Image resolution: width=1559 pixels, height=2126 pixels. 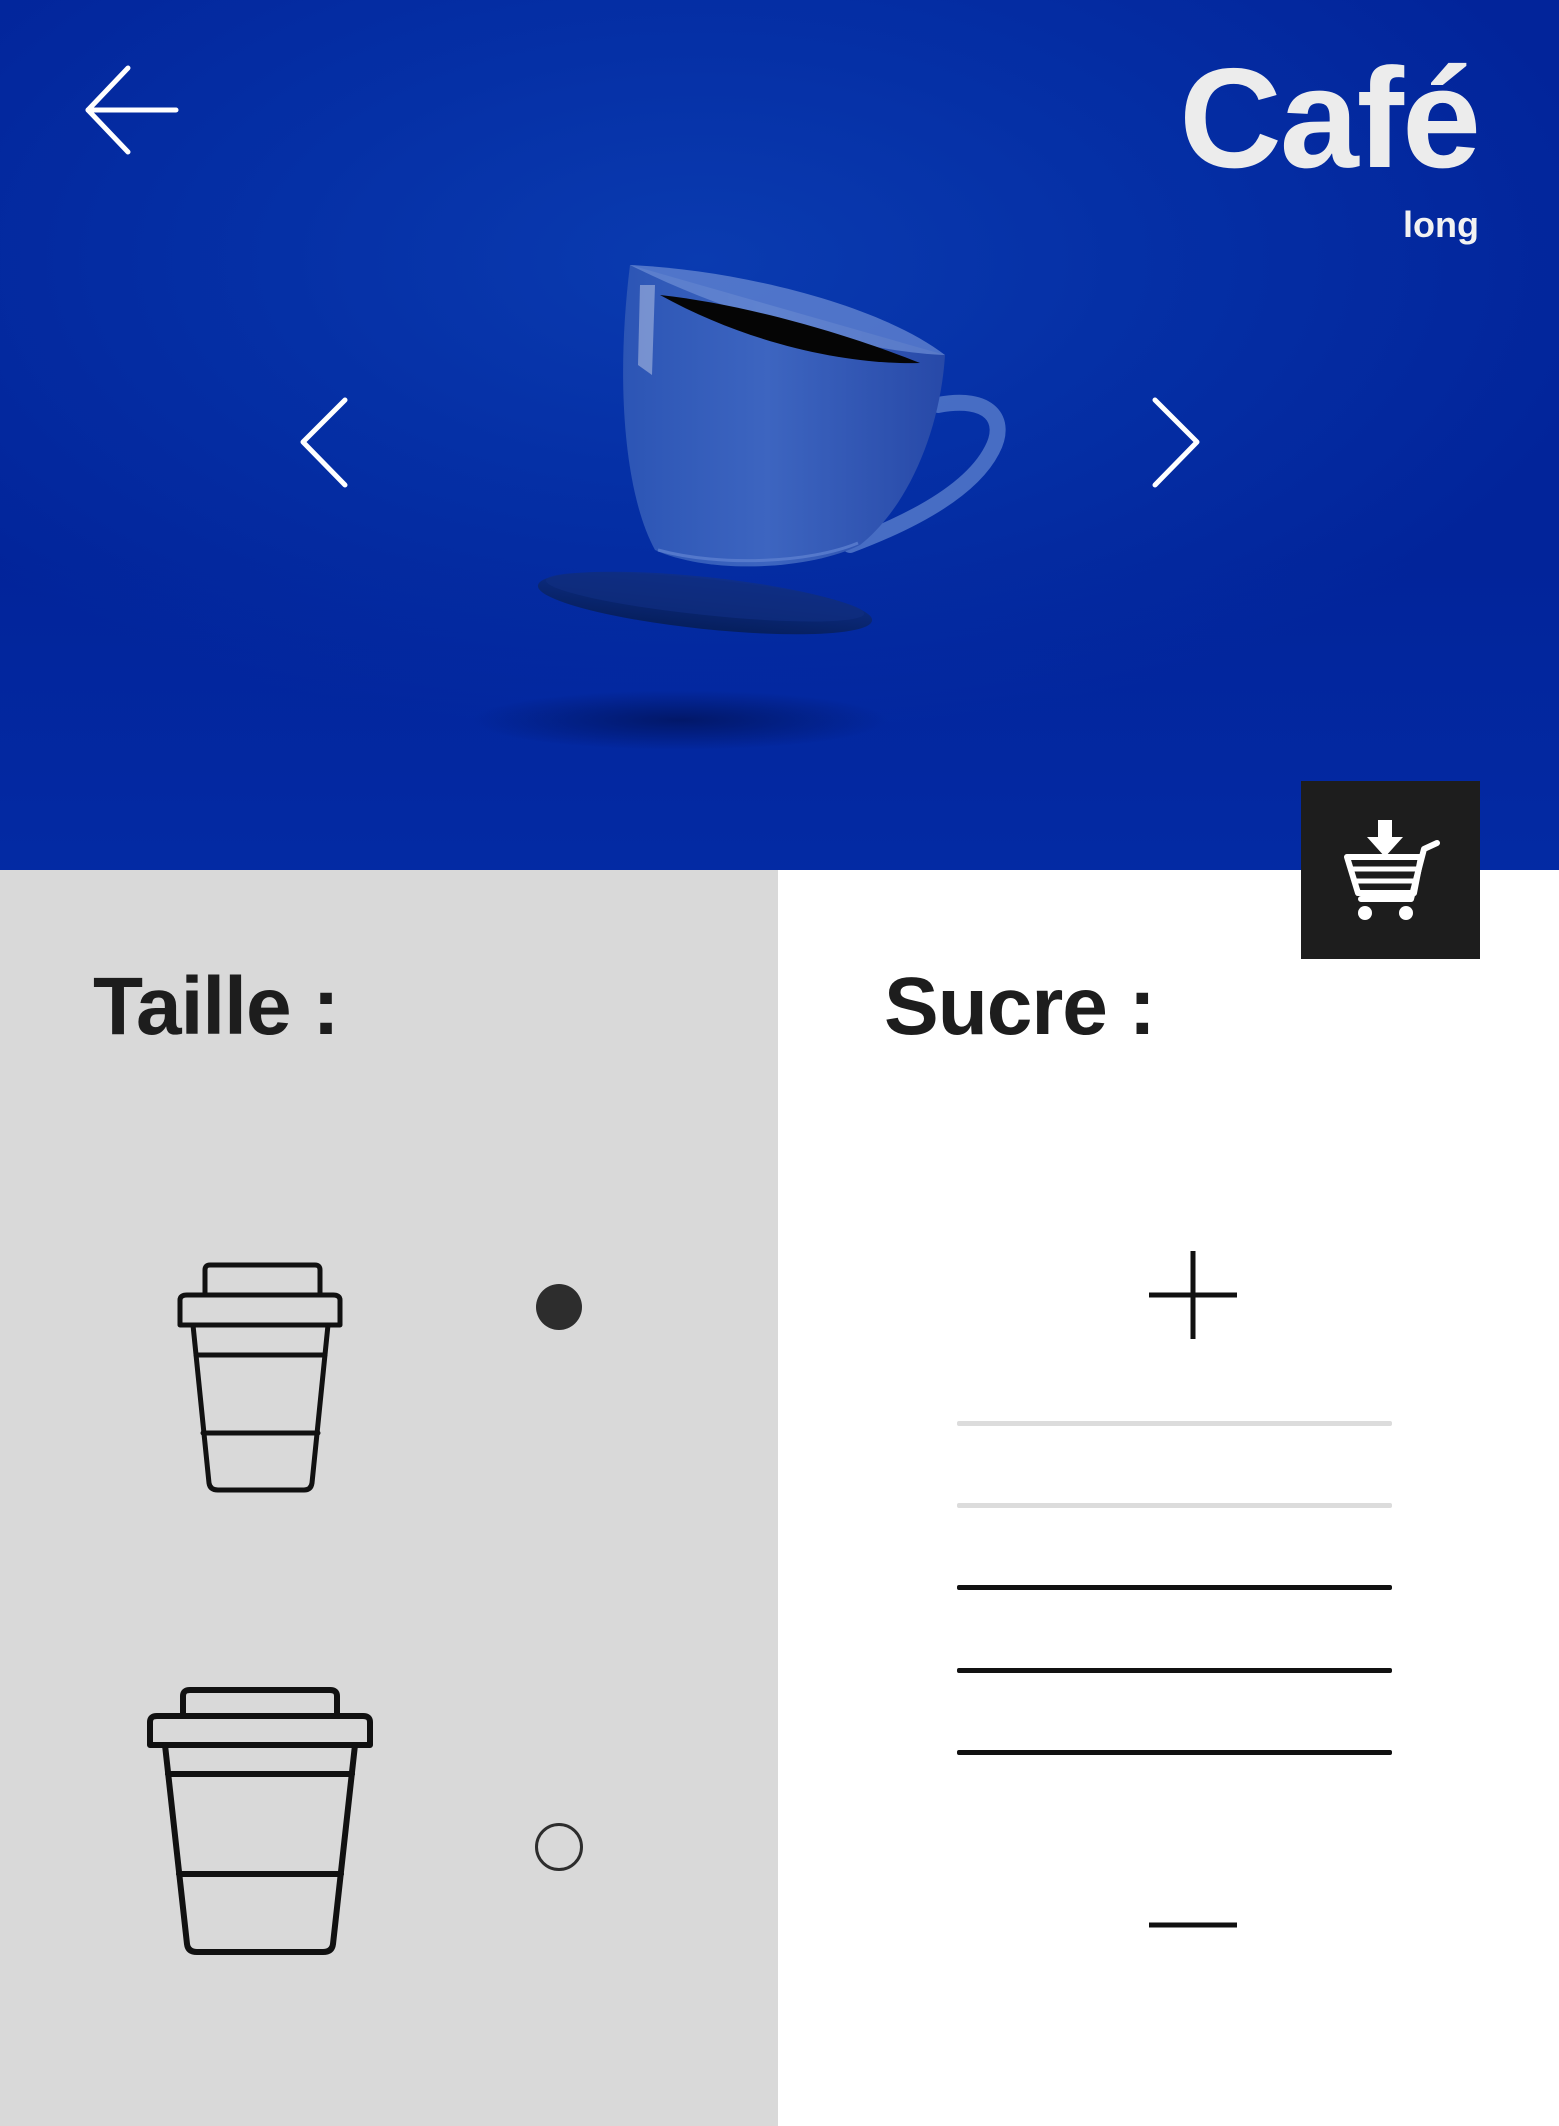 What do you see at coordinates (325, 442) in the screenshot?
I see `chevron-left-icon` at bounding box center [325, 442].